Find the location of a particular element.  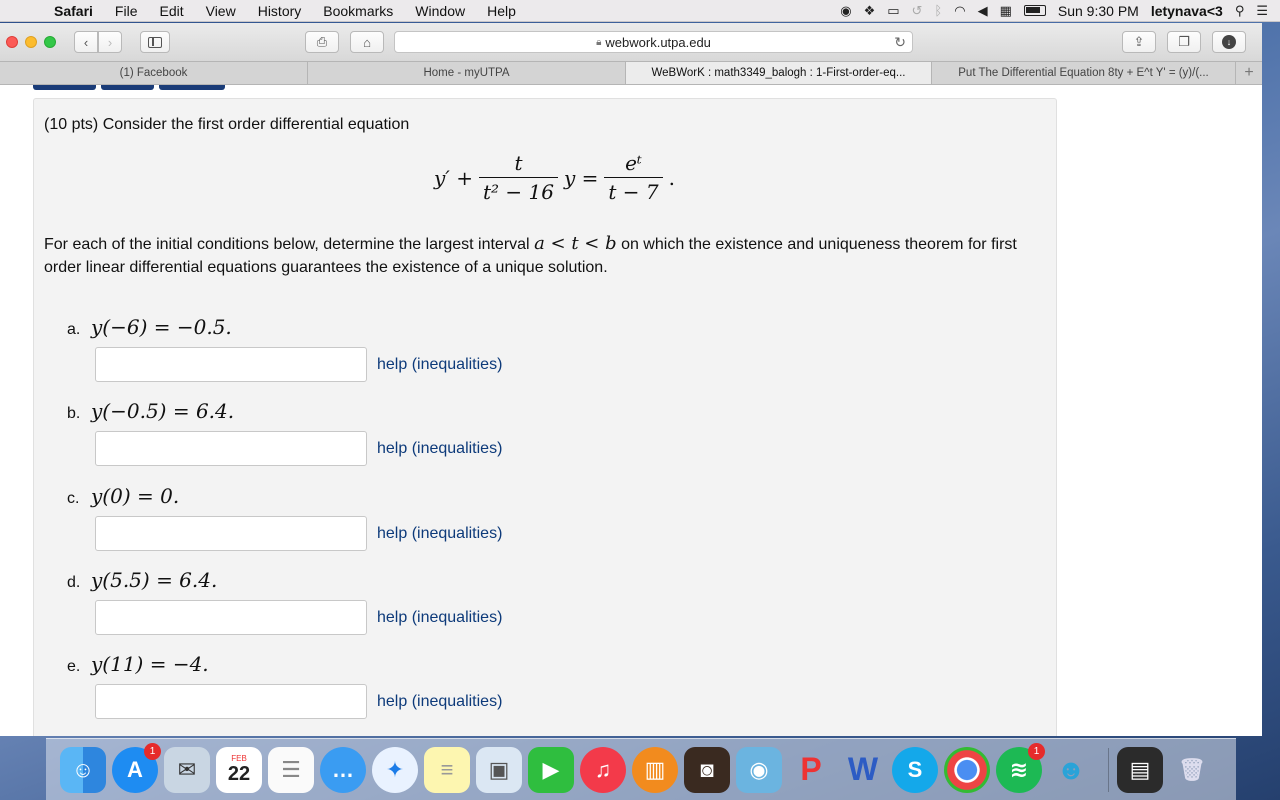

equation-middle: y = is located at coordinates (581, 177).